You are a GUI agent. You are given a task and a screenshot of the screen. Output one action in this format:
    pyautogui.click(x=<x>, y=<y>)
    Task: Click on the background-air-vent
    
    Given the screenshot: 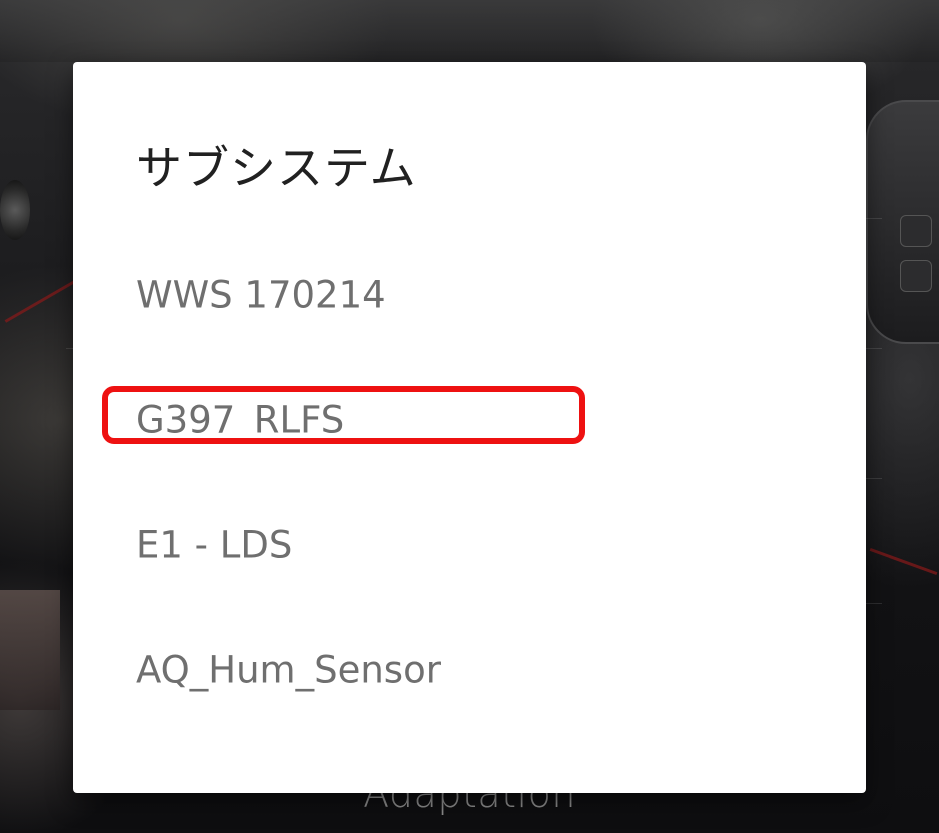 What is the action you would take?
    pyautogui.click(x=15, y=210)
    